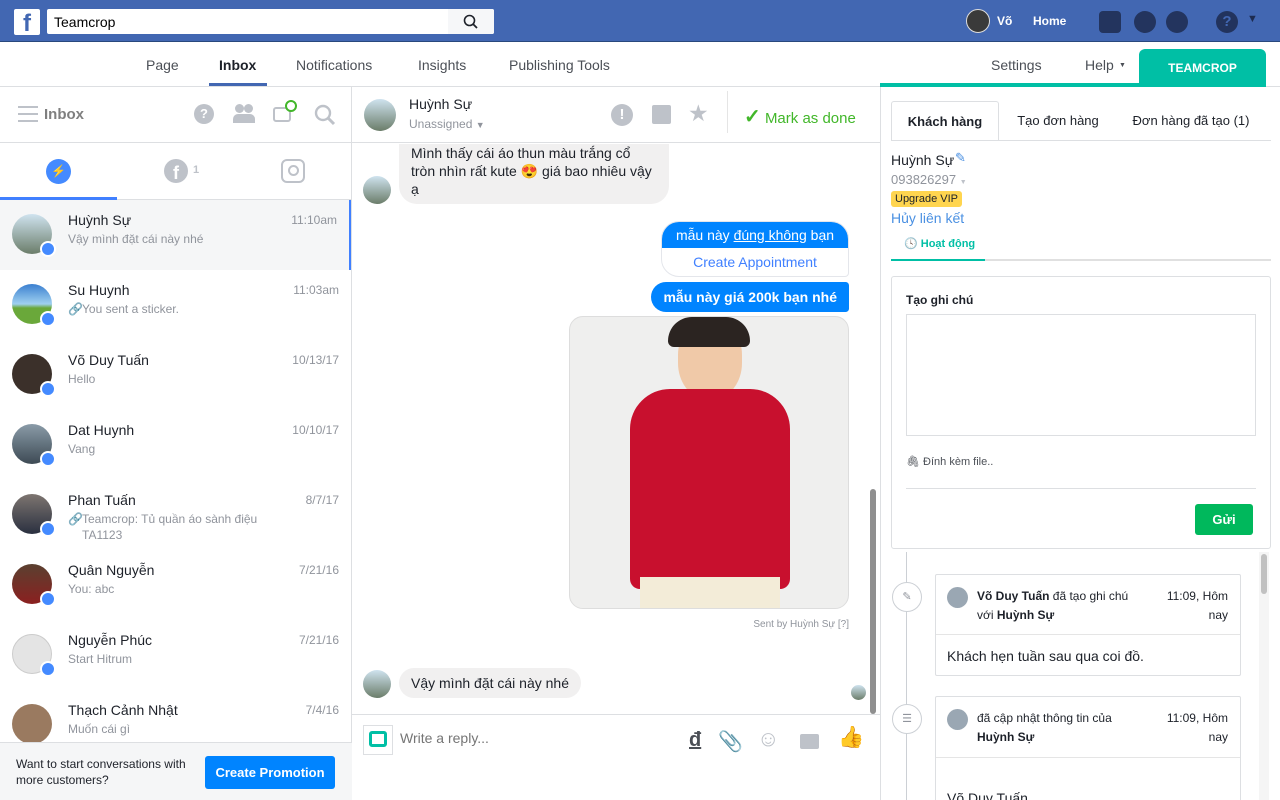  What do you see at coordinates (1099, 65) in the screenshot?
I see `nav-help: Help` at bounding box center [1099, 65].